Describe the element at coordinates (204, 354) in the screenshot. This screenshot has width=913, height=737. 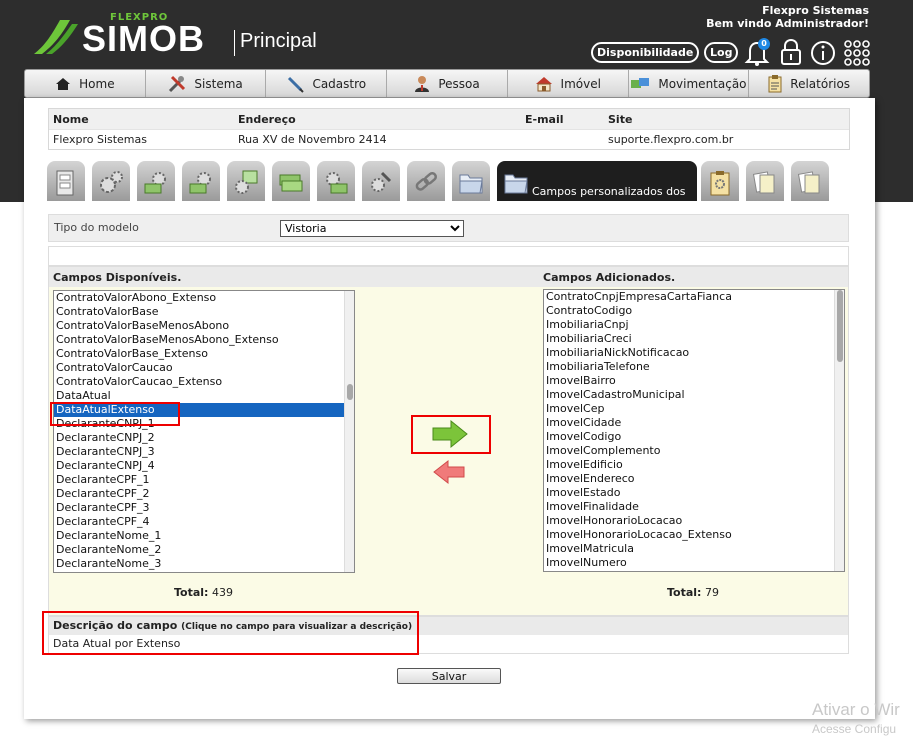
I see `list-item: ContratoValorBase_Extenso` at that location.